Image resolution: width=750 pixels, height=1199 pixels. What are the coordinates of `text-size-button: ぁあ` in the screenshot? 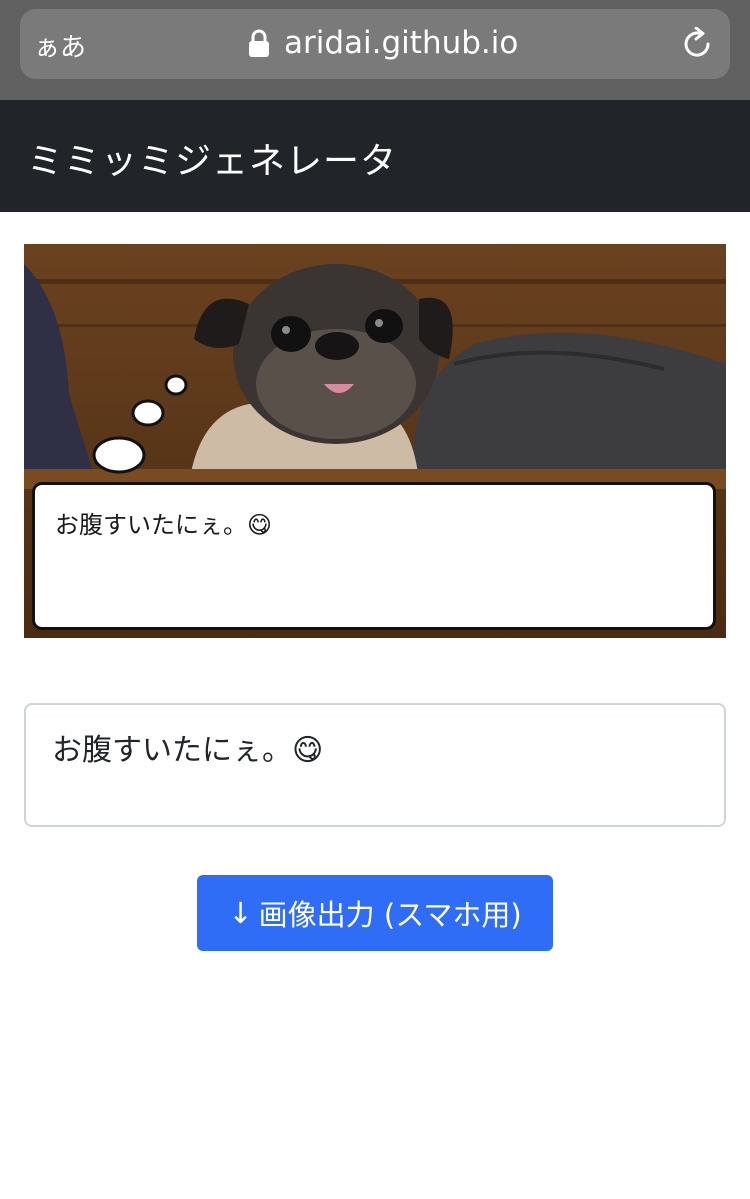 It's located at (60, 45).